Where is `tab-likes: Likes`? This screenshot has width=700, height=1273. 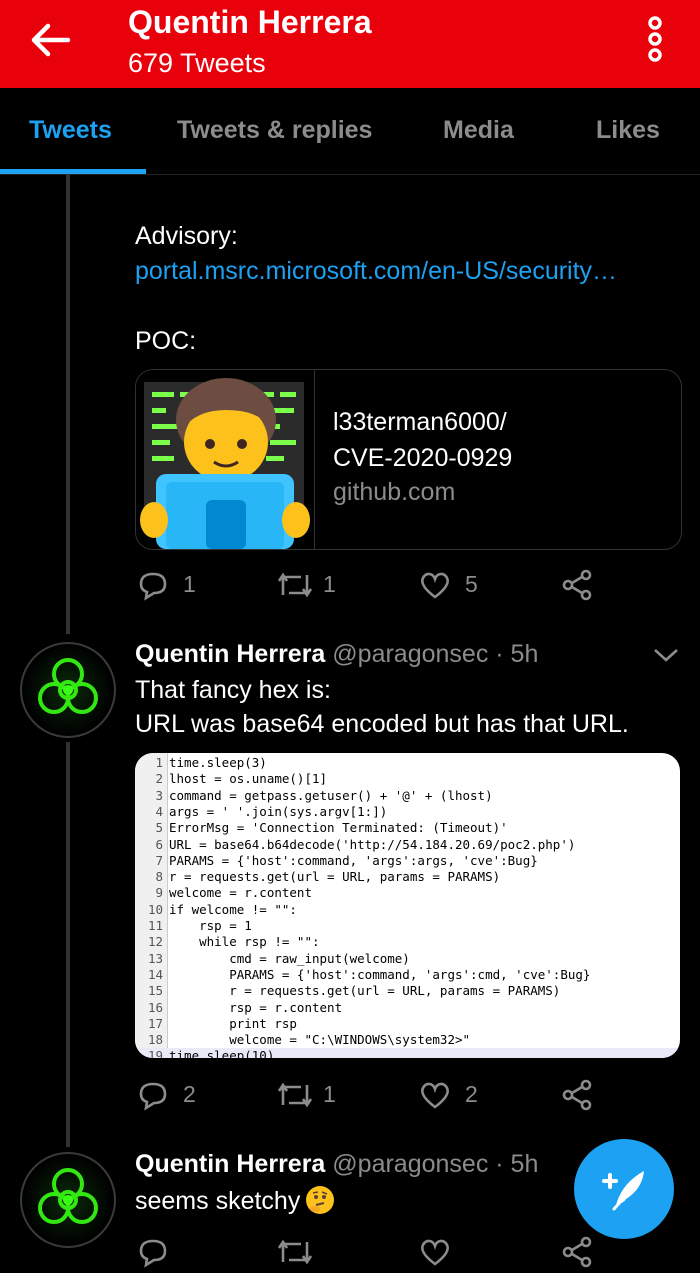
tab-likes: Likes is located at coordinates (628, 130).